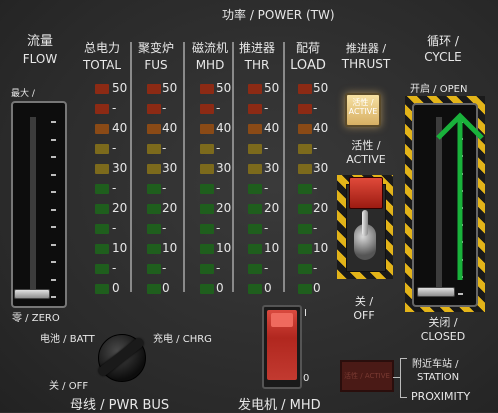  What do you see at coordinates (321, 88) in the screenshot?
I see `meter-scale-label-load: 50` at bounding box center [321, 88].